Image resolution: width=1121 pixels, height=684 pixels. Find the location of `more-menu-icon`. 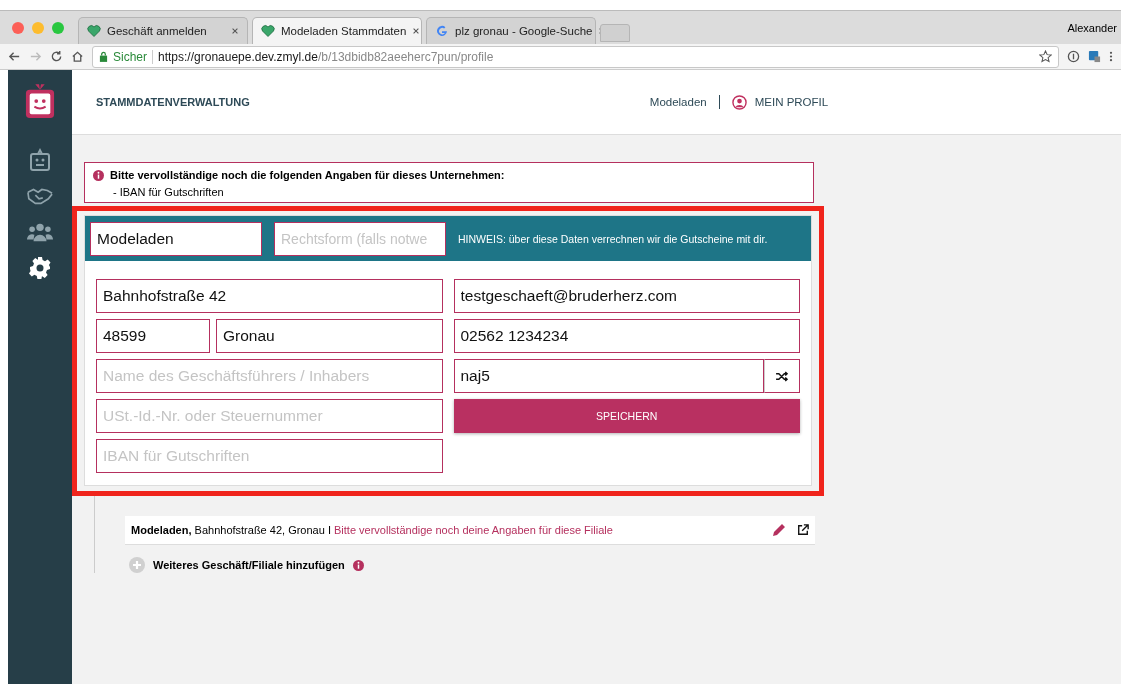

more-menu-icon is located at coordinates (1111, 56).